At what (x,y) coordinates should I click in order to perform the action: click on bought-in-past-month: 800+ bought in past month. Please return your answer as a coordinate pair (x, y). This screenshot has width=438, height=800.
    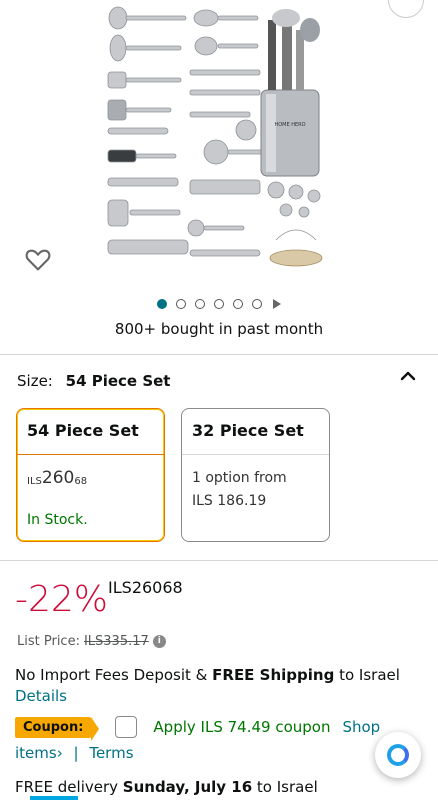
    Looking at the image, I should click on (219, 329).